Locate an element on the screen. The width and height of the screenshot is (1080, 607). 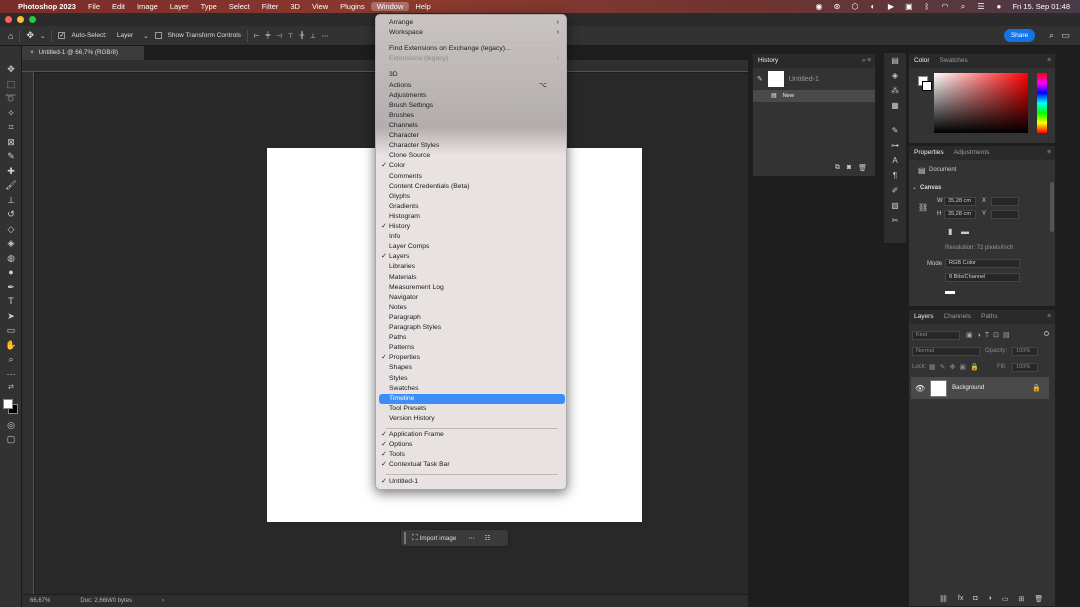
swap-colors-icon: ⇄ is located at coordinates (11, 388).